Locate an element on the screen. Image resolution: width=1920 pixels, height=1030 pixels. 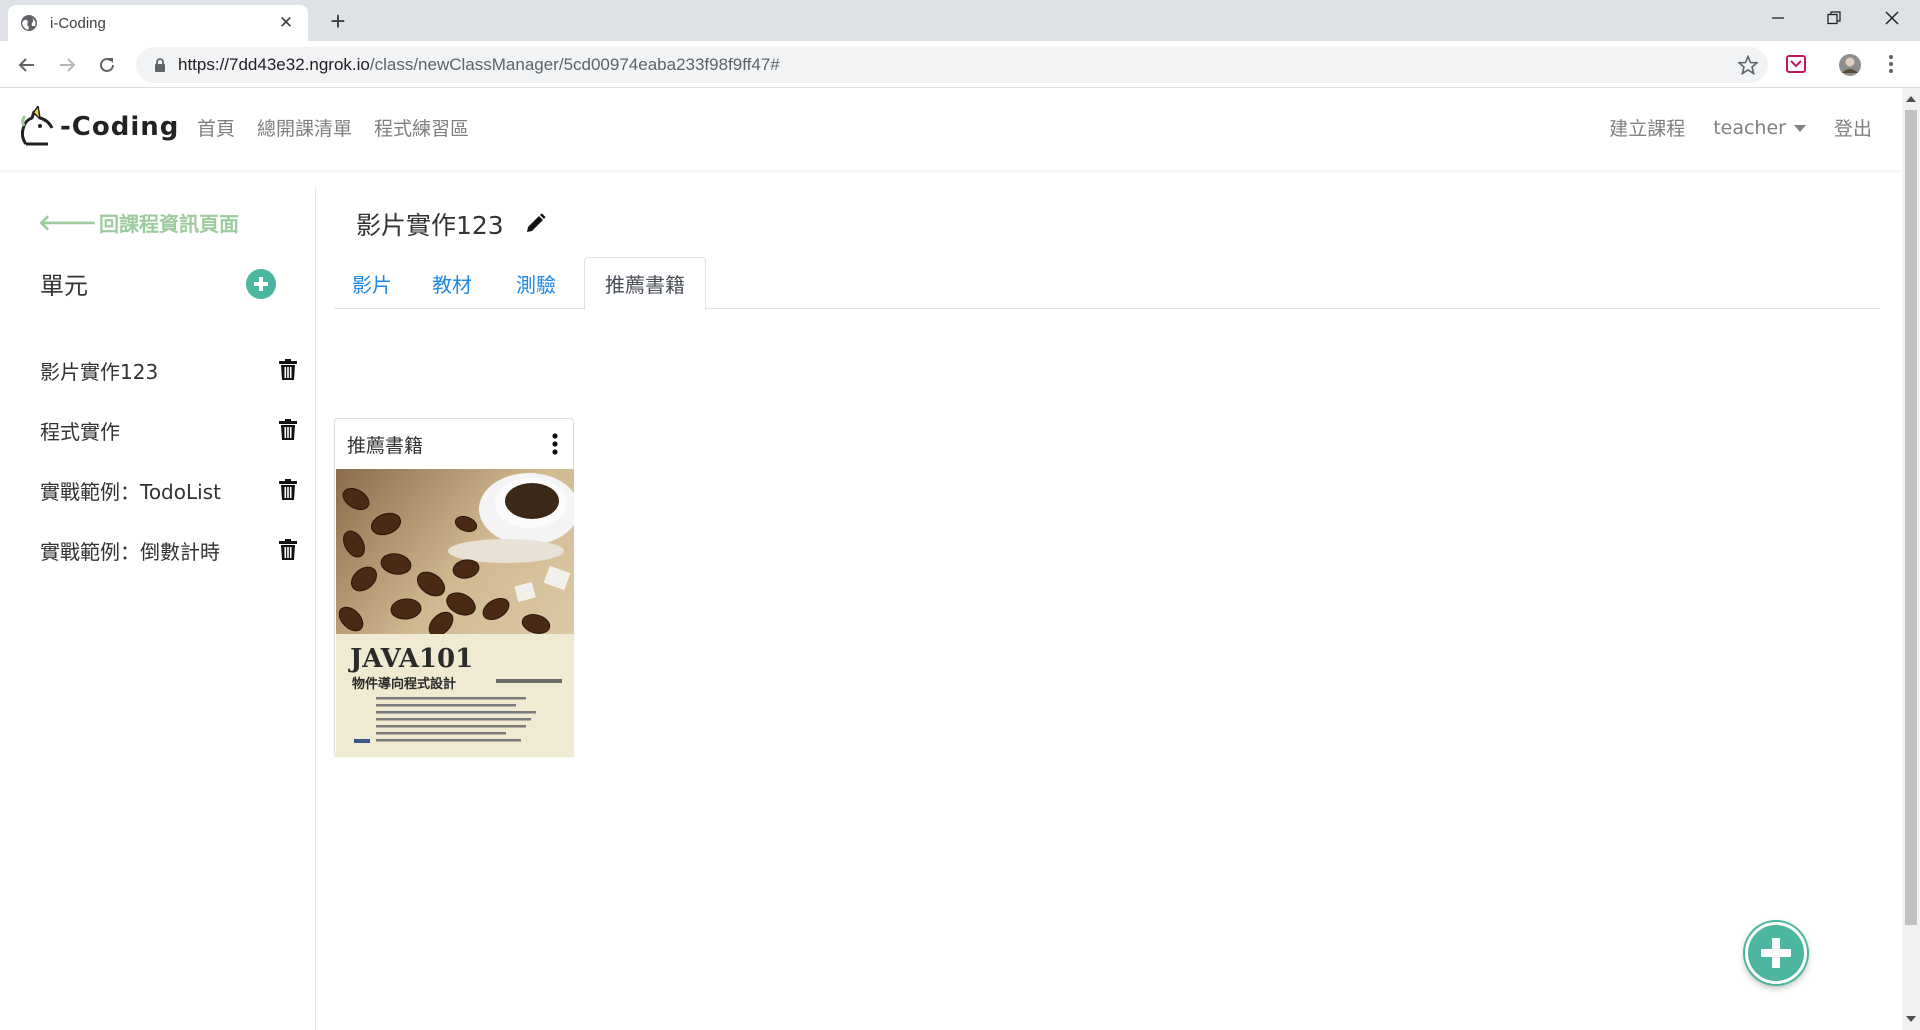
page-scrollbar is located at coordinates (1911, 559).